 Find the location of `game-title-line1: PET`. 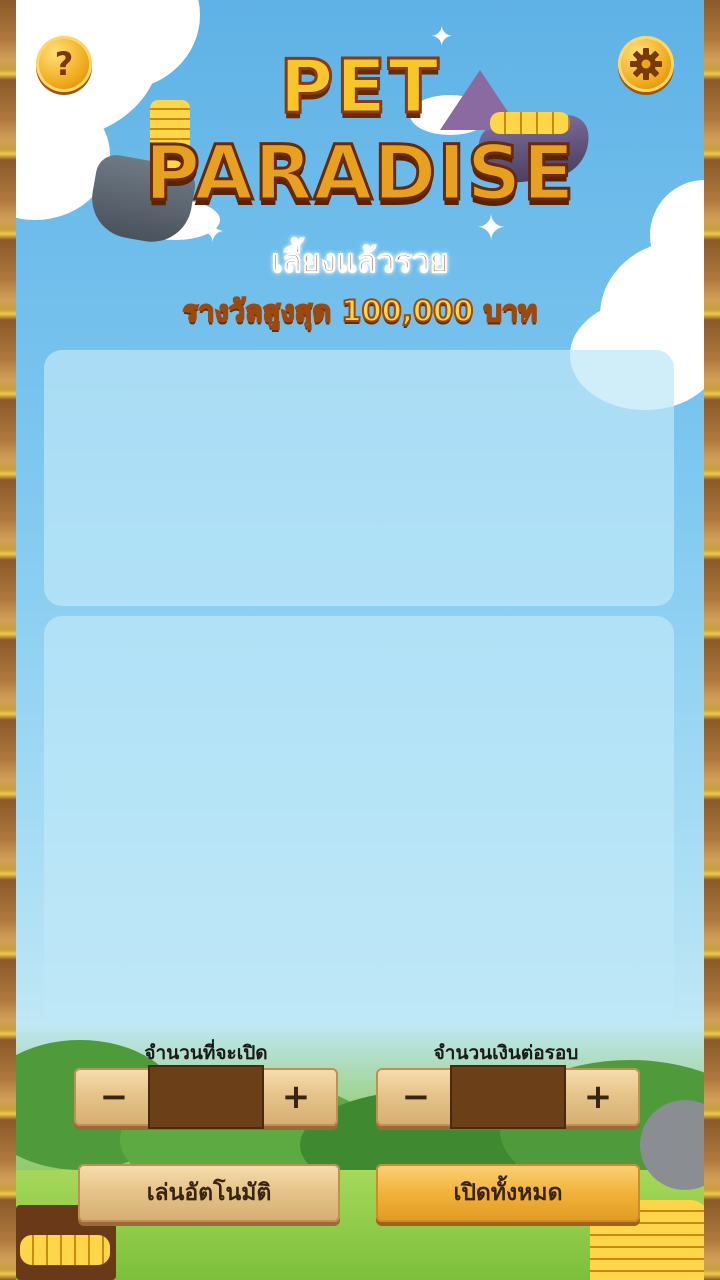

game-title-line1: PET is located at coordinates (359, 87).